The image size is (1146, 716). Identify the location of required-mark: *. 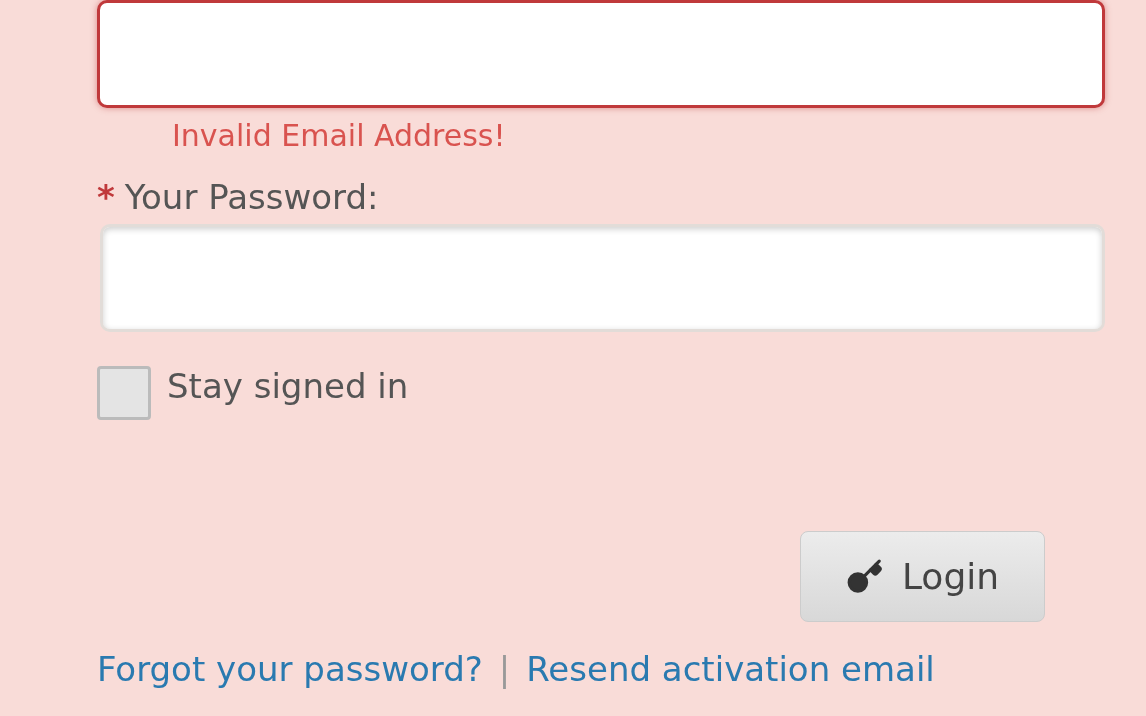
(106, 197).